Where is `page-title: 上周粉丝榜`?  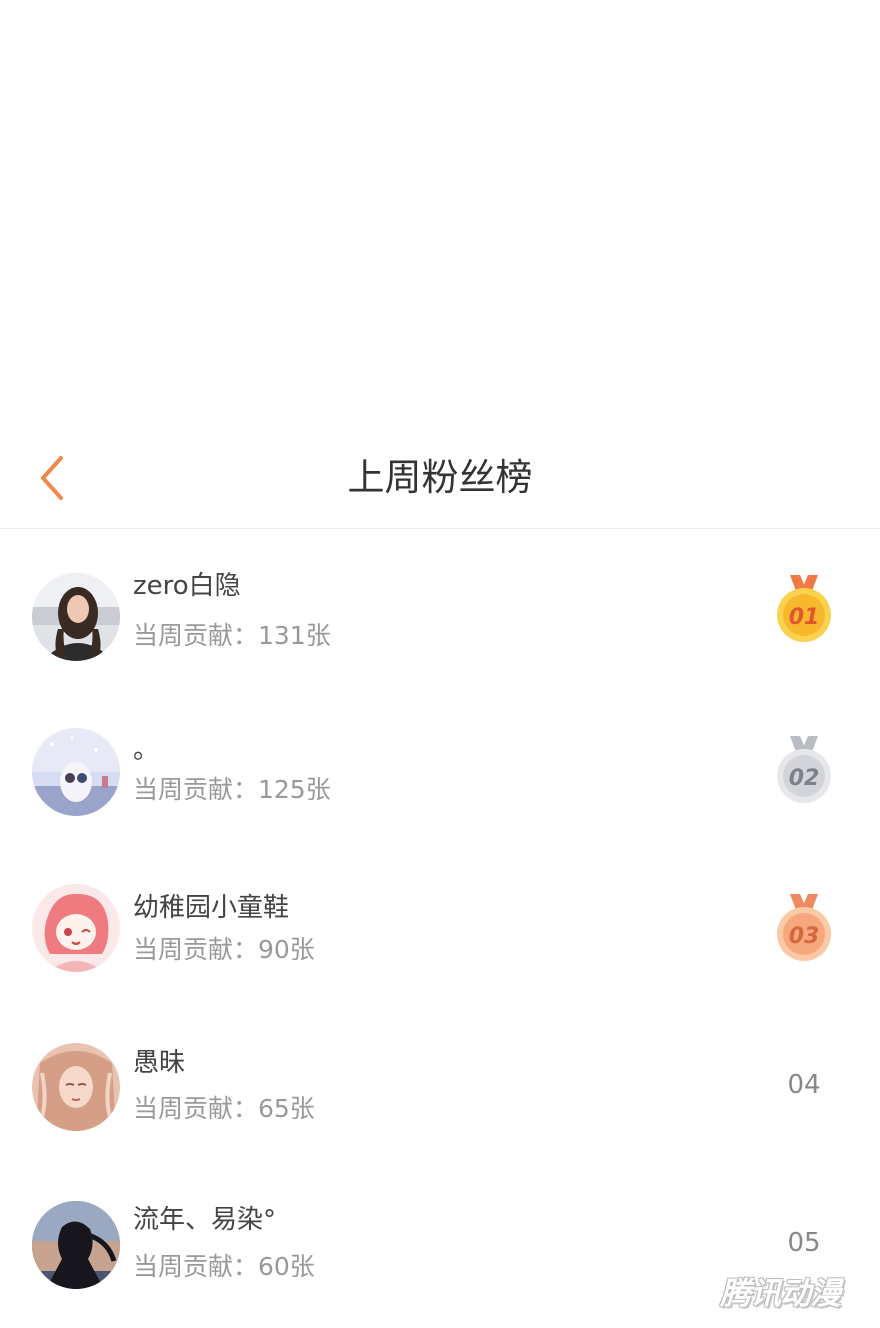 page-title: 上周粉丝榜 is located at coordinates (440, 477).